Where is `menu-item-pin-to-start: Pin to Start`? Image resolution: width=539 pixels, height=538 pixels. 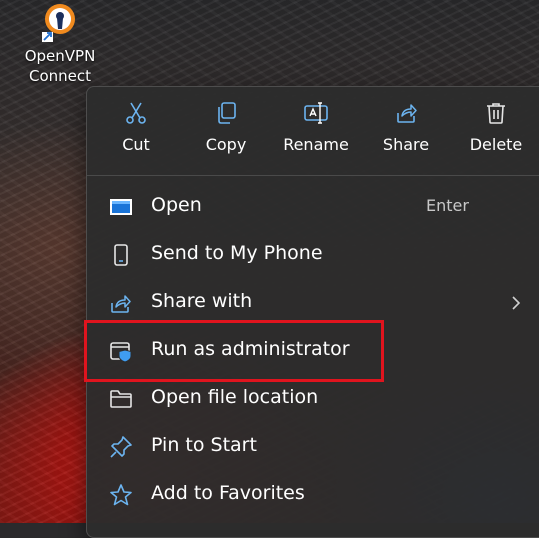 menu-item-pin-to-start: Pin to Start is located at coordinates (313, 447).